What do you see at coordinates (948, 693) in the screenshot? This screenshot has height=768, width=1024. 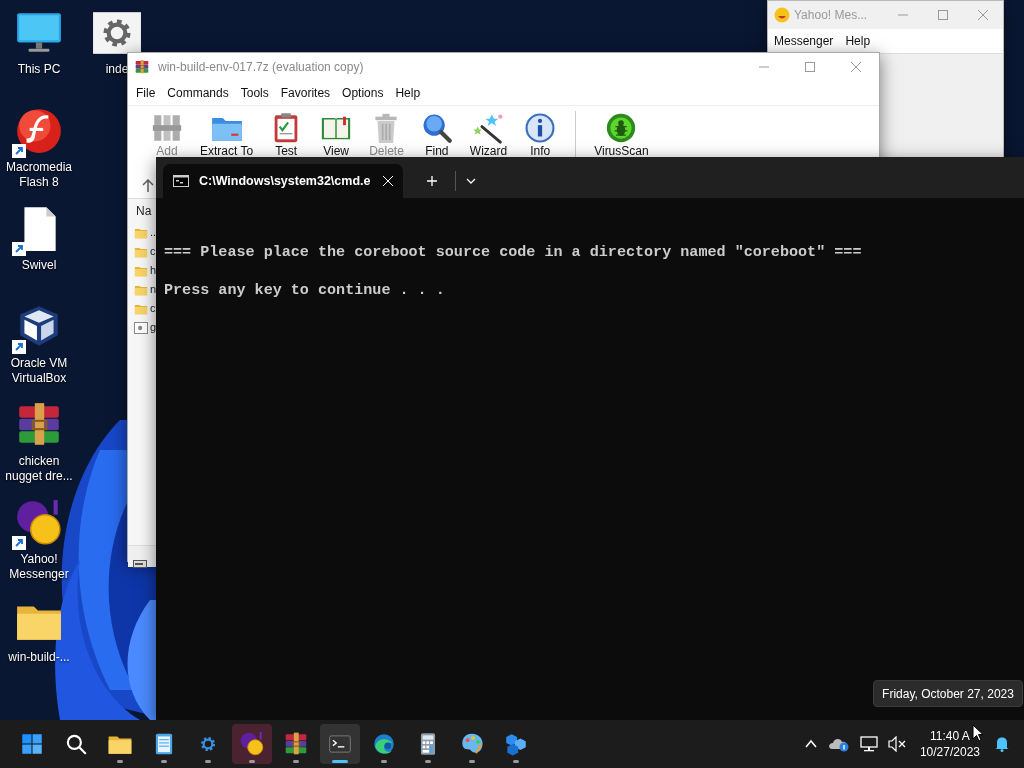 I see `date-tooltip: Friday, October 27, 2023` at bounding box center [948, 693].